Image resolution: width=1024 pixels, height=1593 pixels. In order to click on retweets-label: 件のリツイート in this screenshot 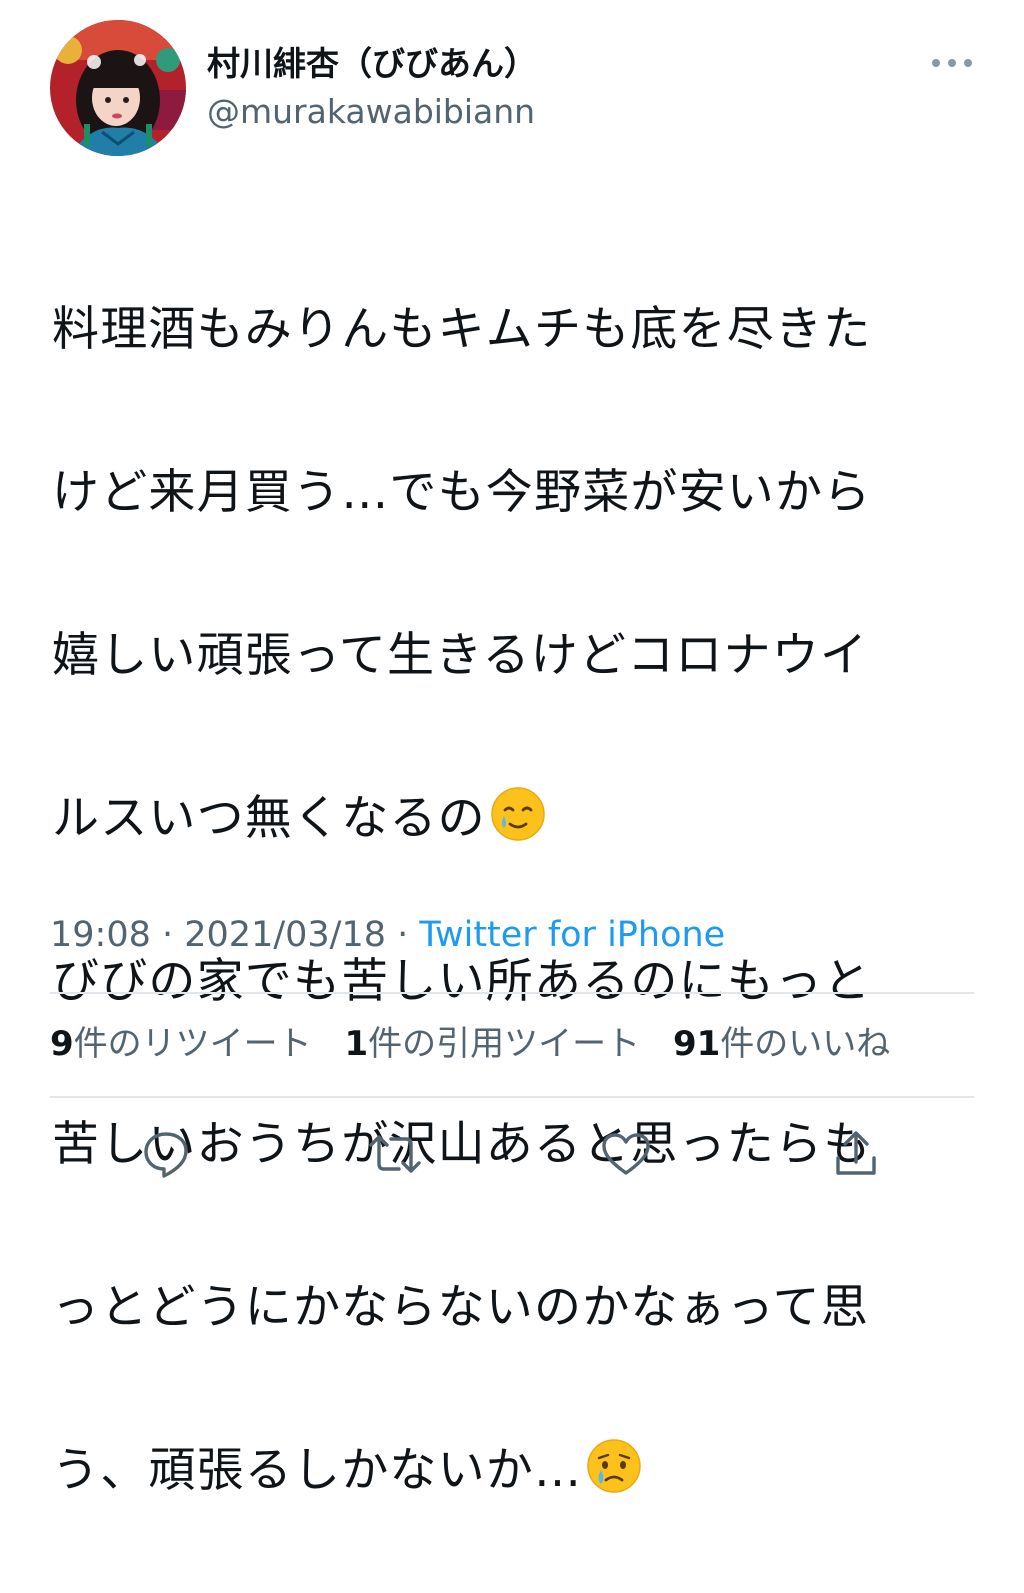, I will do `click(192, 1044)`.